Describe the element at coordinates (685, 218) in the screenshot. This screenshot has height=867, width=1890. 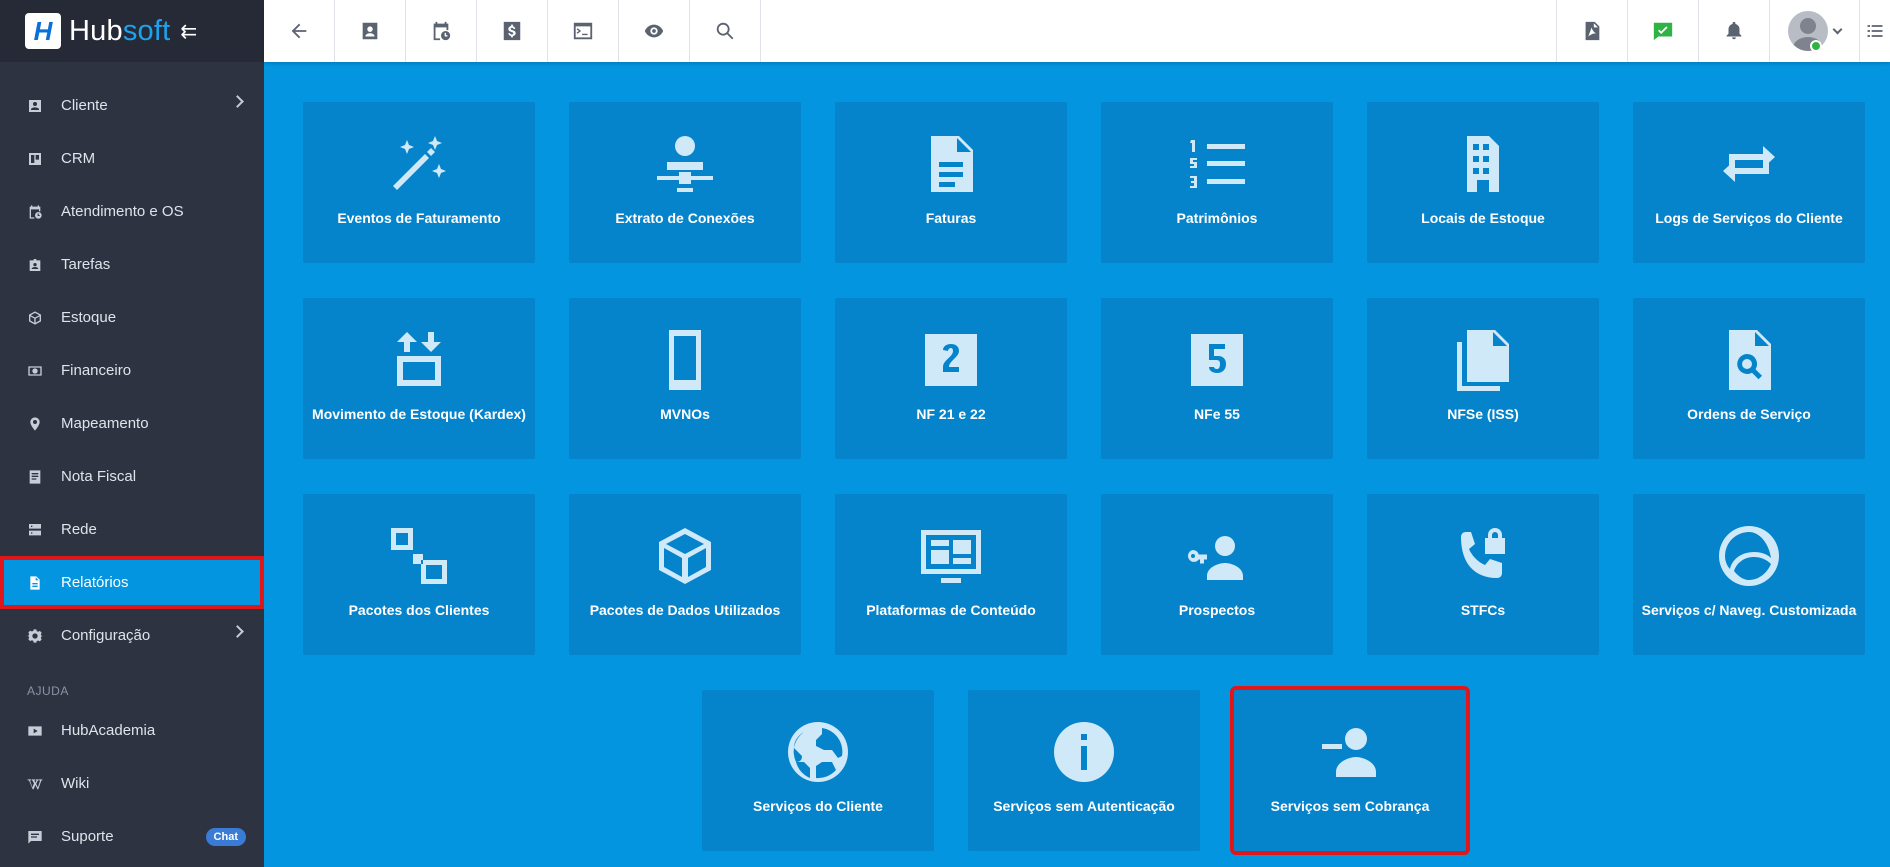
I see `report-card-label: Extrato de Conexões` at that location.